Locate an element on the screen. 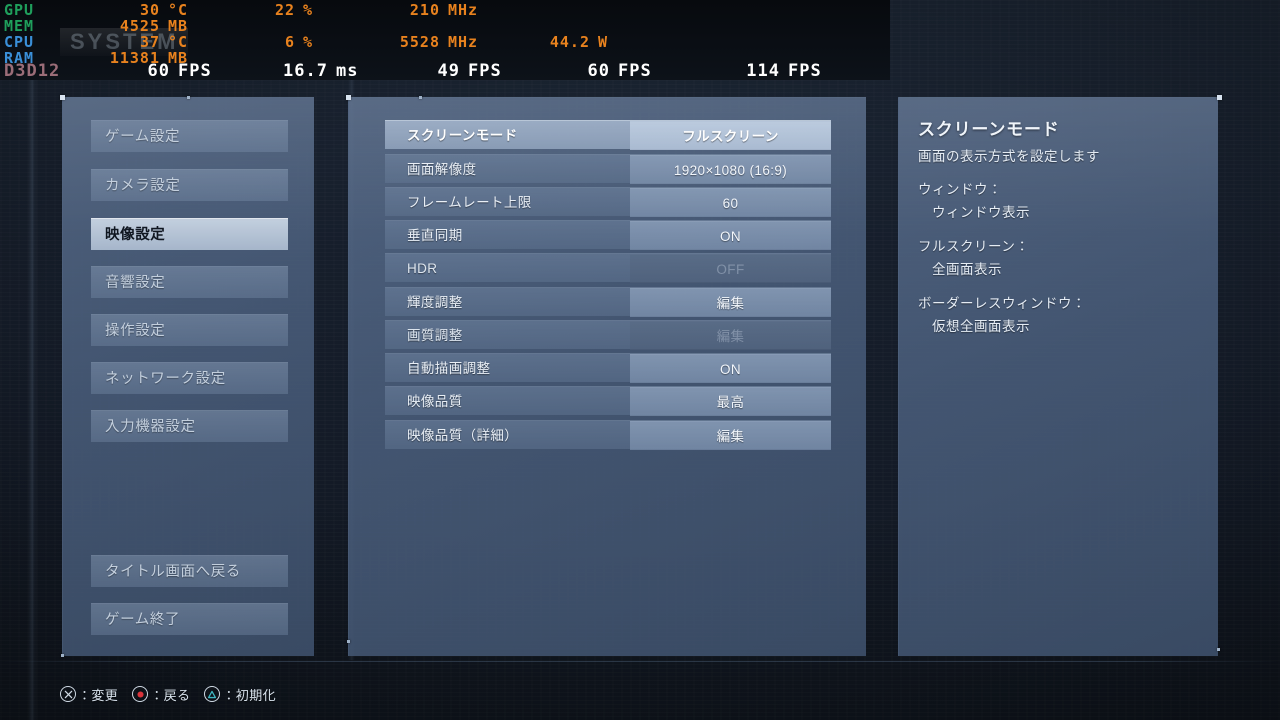 The image size is (1280, 720). setting-label: 輝度調整 is located at coordinates (435, 302).